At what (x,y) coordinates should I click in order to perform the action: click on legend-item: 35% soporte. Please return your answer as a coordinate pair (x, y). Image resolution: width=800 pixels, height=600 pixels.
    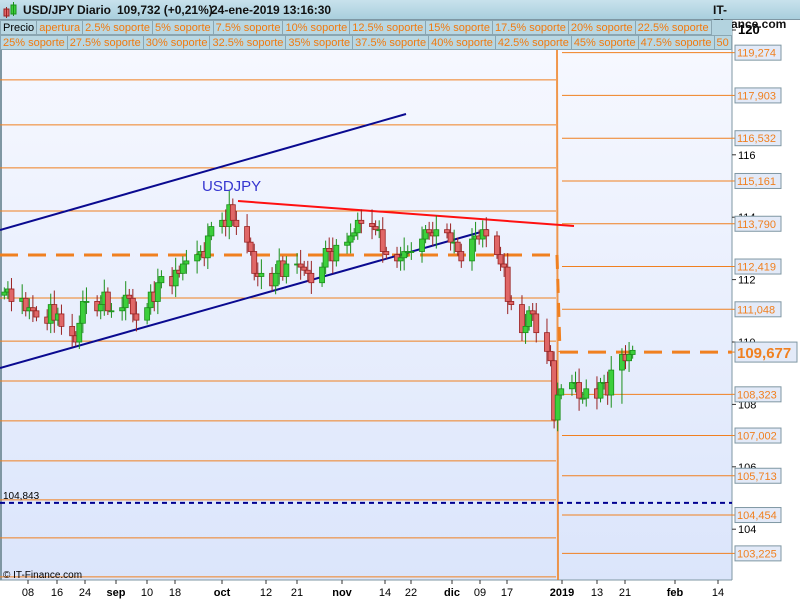
    Looking at the image, I should click on (319, 42).